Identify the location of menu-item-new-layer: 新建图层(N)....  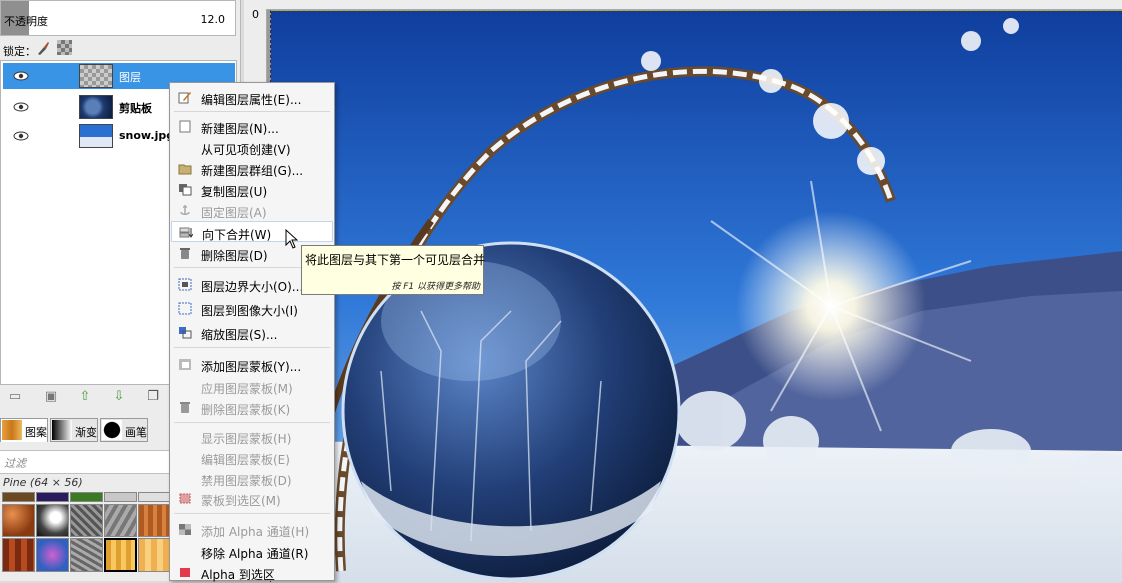
(252, 126).